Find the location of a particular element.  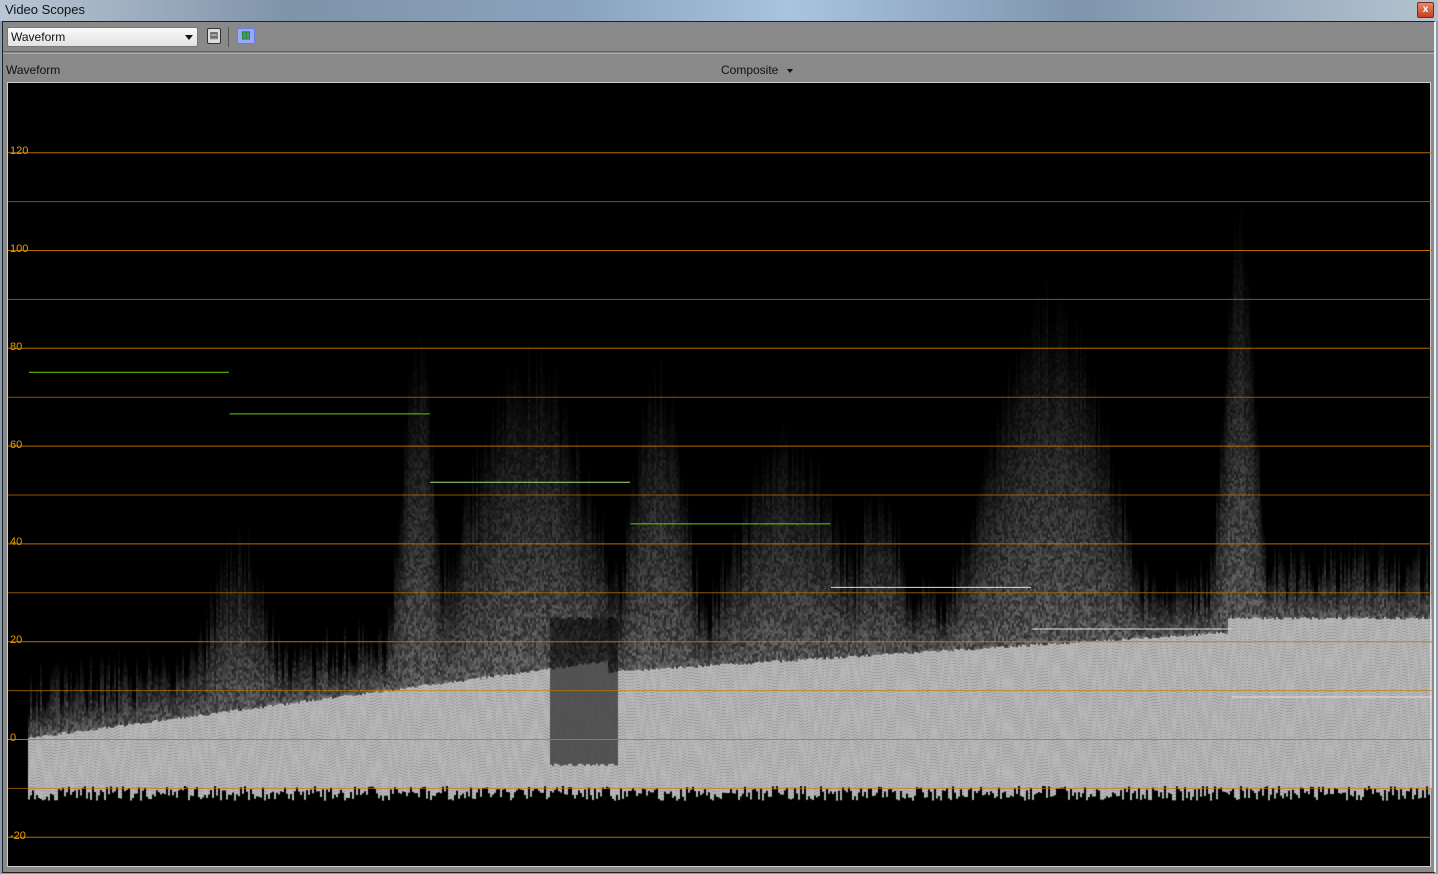

list-pointer-icon: ▤ is located at coordinates (214, 35).